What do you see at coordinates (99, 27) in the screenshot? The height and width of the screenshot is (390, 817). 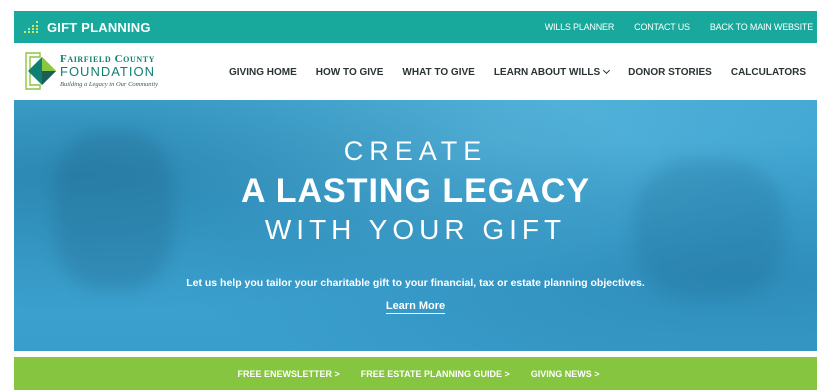 I see `brand-label: GIFT PLANNING` at bounding box center [99, 27].